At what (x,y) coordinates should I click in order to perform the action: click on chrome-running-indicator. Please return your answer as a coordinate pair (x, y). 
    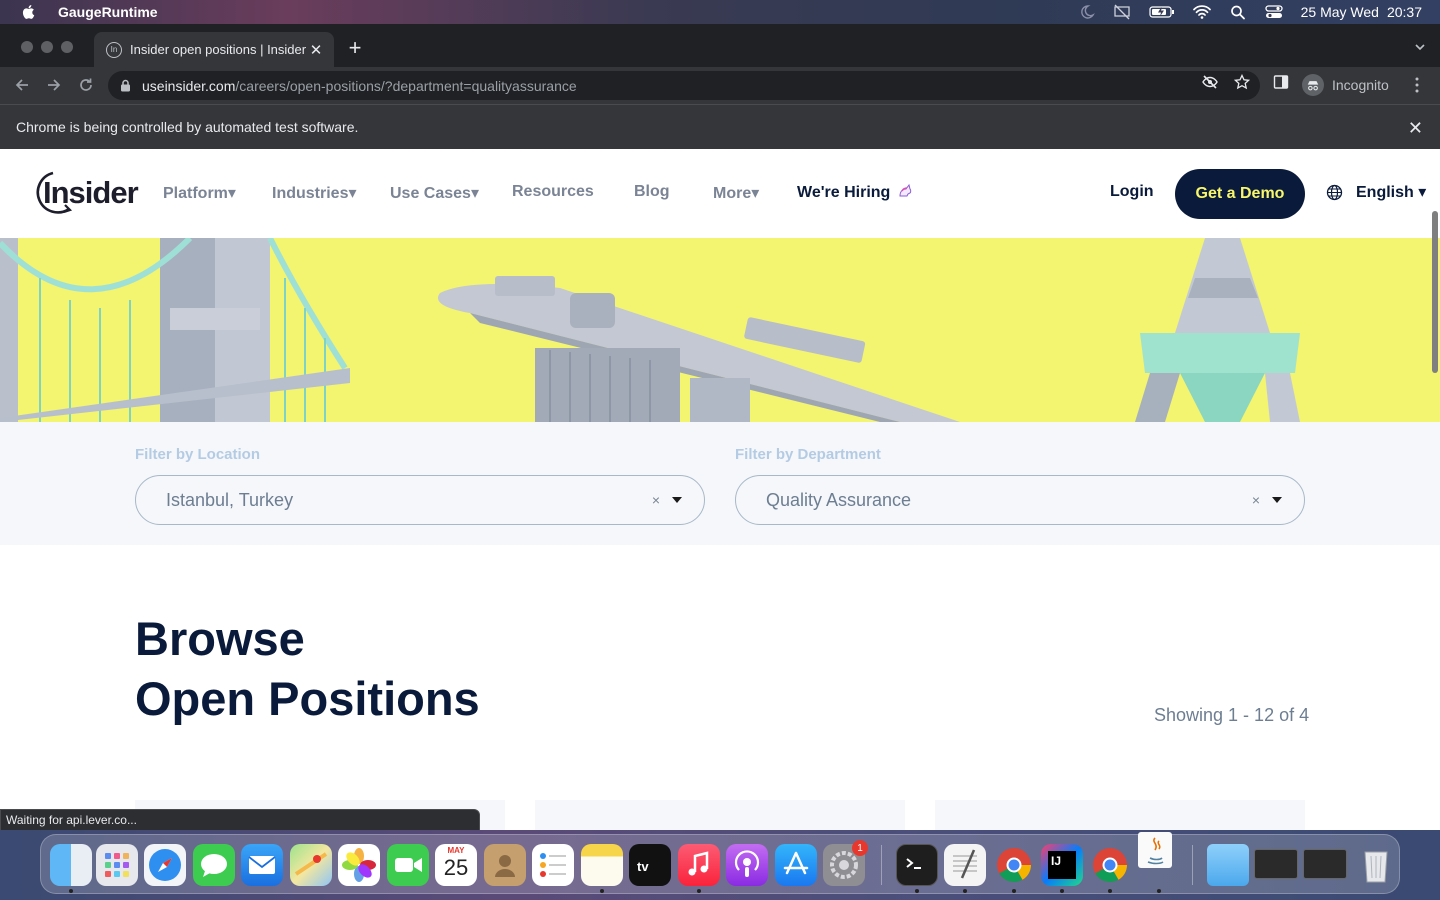
    Looking at the image, I should click on (1110, 891).